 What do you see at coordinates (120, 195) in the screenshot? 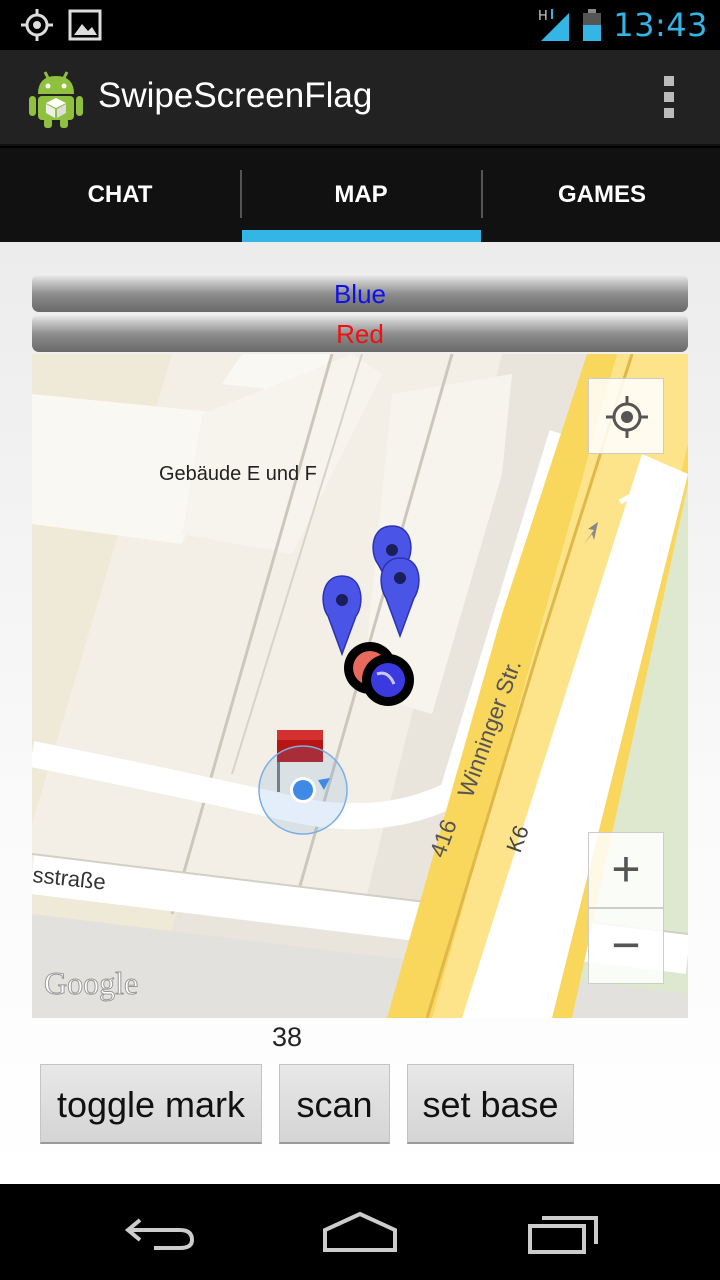
I see `tab-chat: CHAT` at bounding box center [120, 195].